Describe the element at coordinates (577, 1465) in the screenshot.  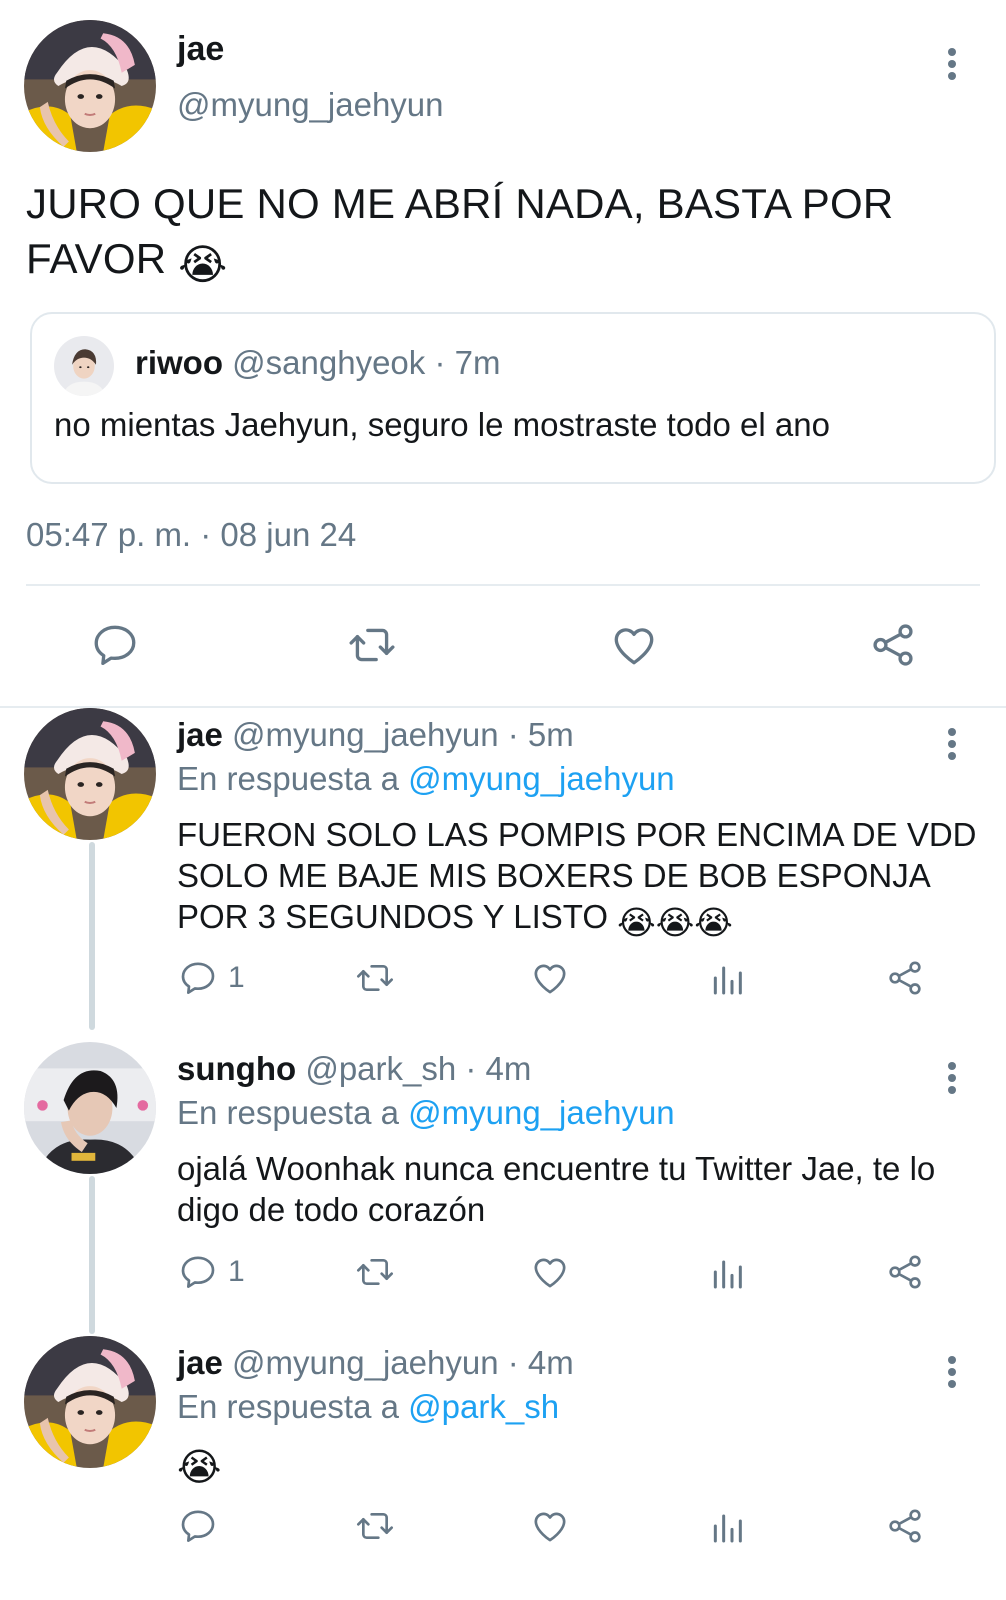
I see `reply-text: 😭` at that location.